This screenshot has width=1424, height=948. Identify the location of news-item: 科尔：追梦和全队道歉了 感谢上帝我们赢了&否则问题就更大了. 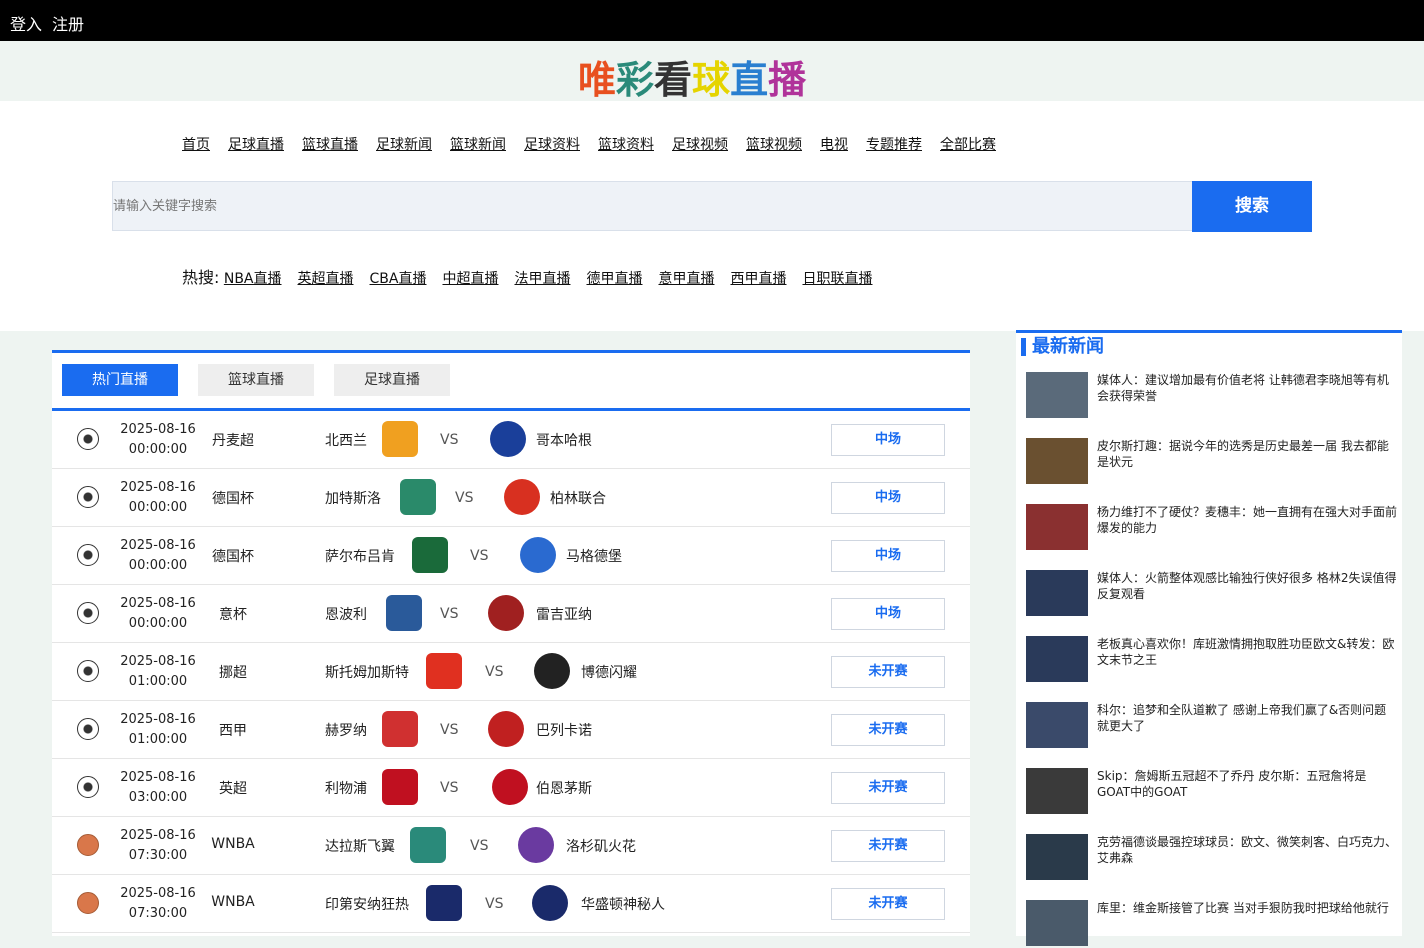
(1214, 726).